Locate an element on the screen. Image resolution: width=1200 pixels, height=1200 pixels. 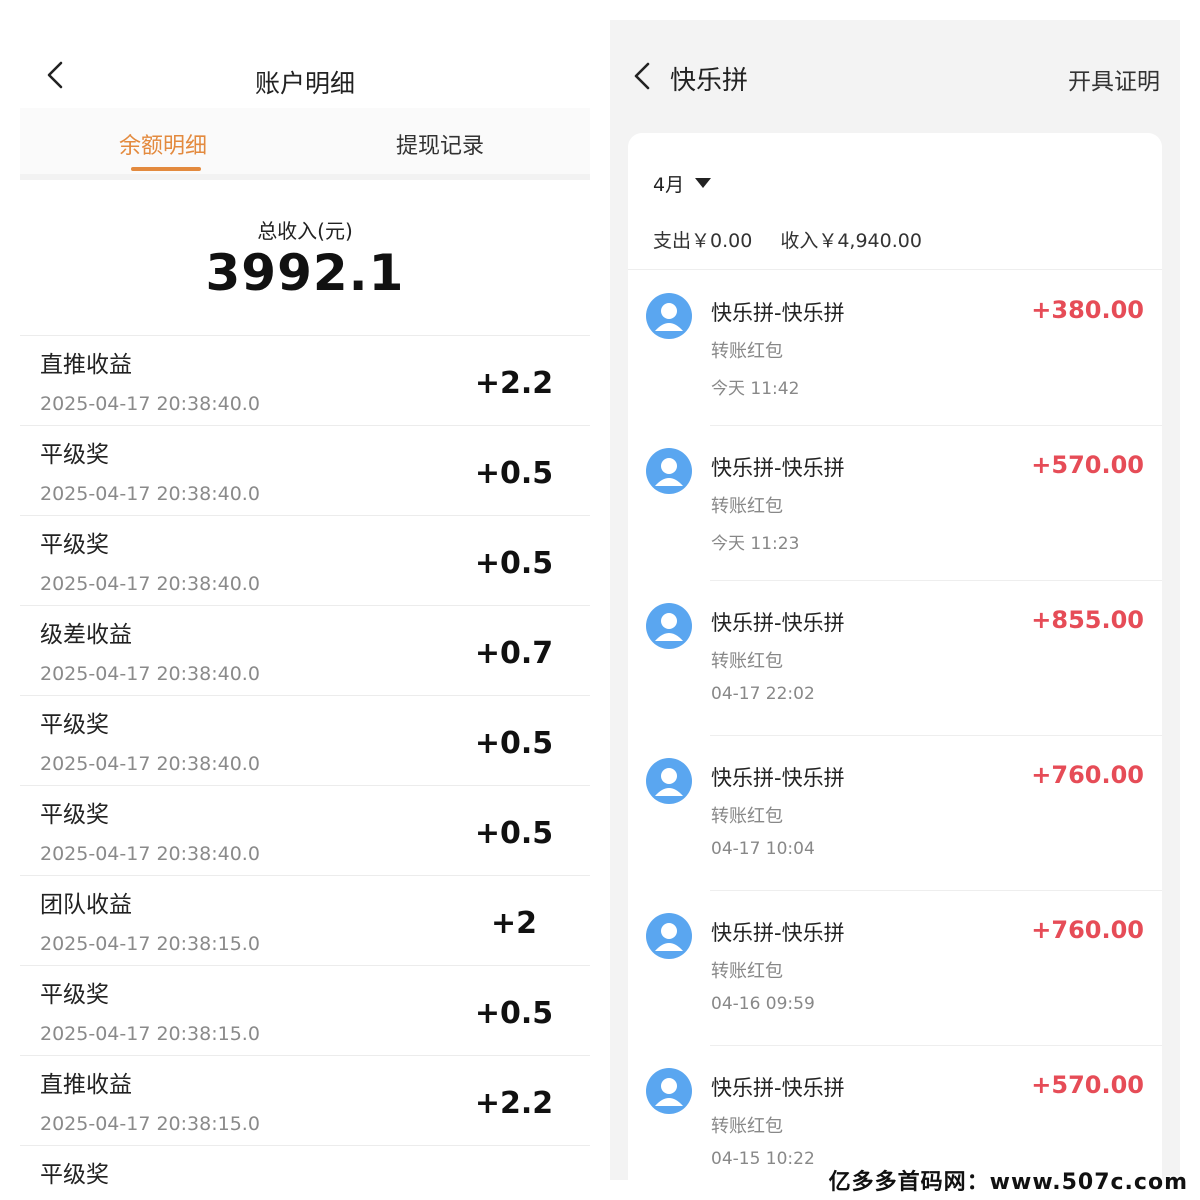
income-total: 收入￥4,940.00 is located at coordinates (851, 241).